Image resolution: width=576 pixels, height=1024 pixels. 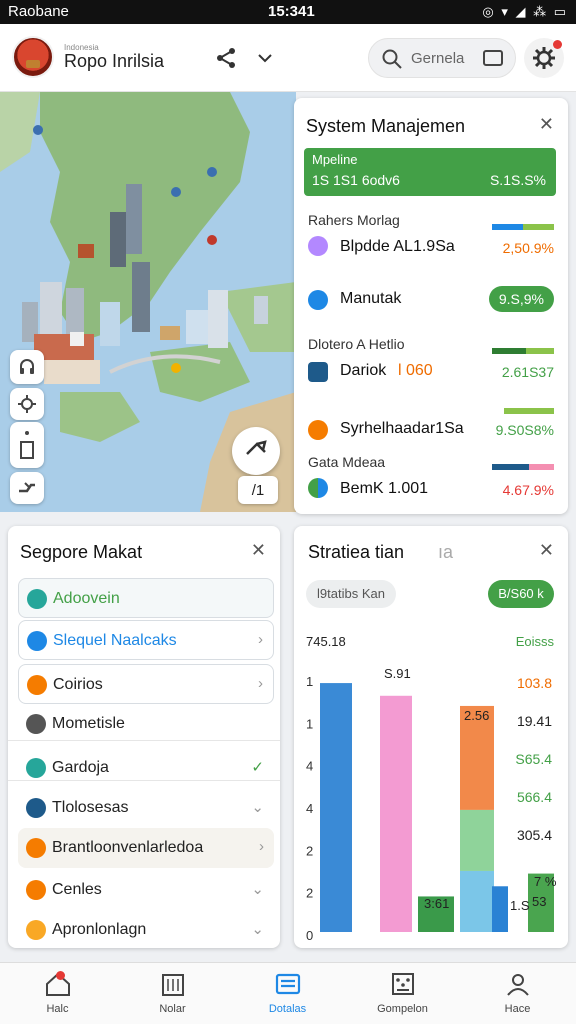 What do you see at coordinates (438, 58) in the screenshot?
I see `search-placeholder: Gernela` at bounding box center [438, 58].